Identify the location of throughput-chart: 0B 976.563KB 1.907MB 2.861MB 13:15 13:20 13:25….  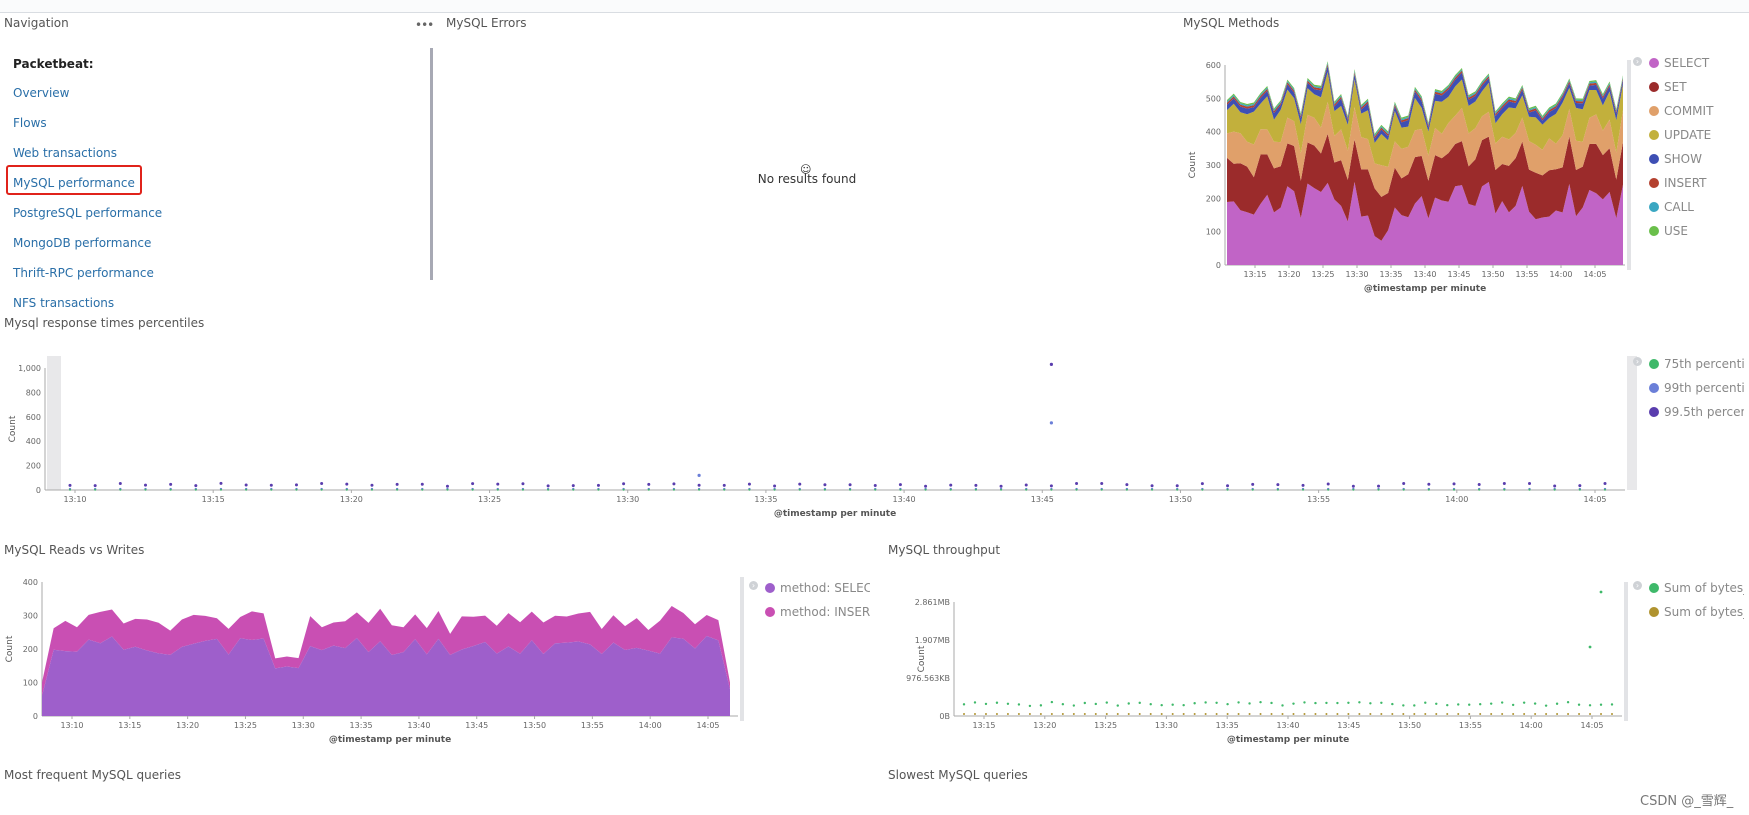
(1259, 660).